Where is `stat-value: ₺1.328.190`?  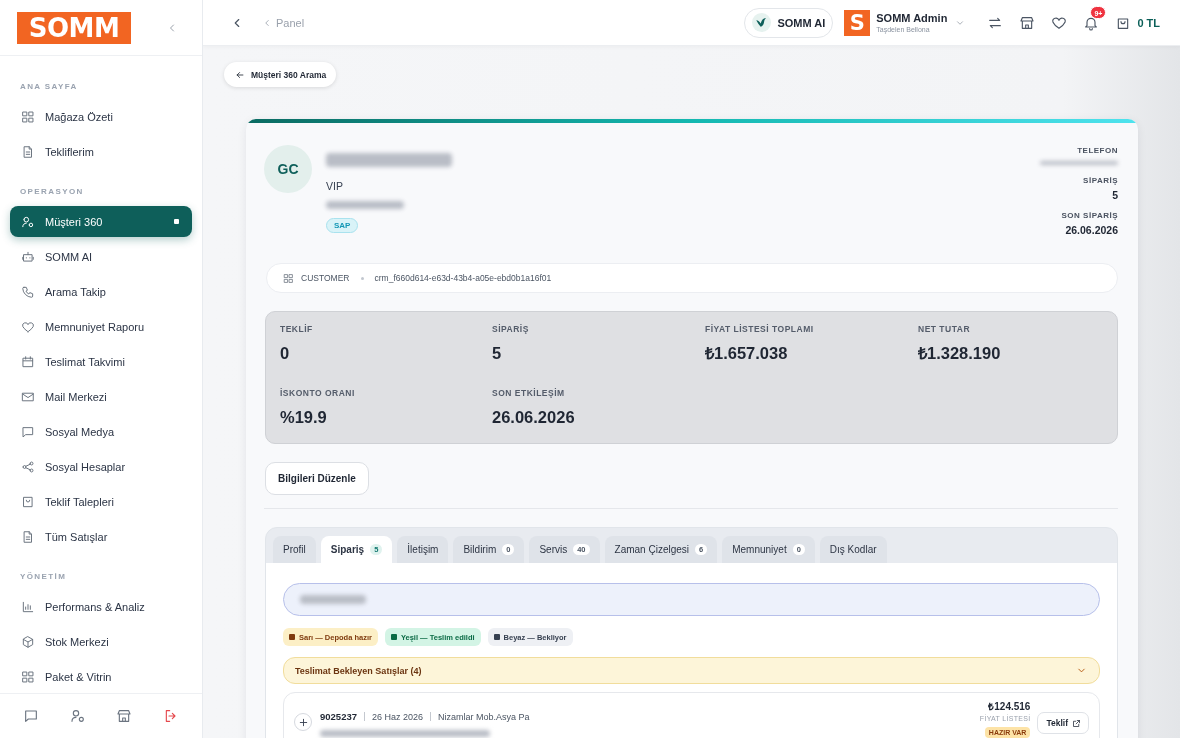 stat-value: ₺1.328.190 is located at coordinates (960, 353).